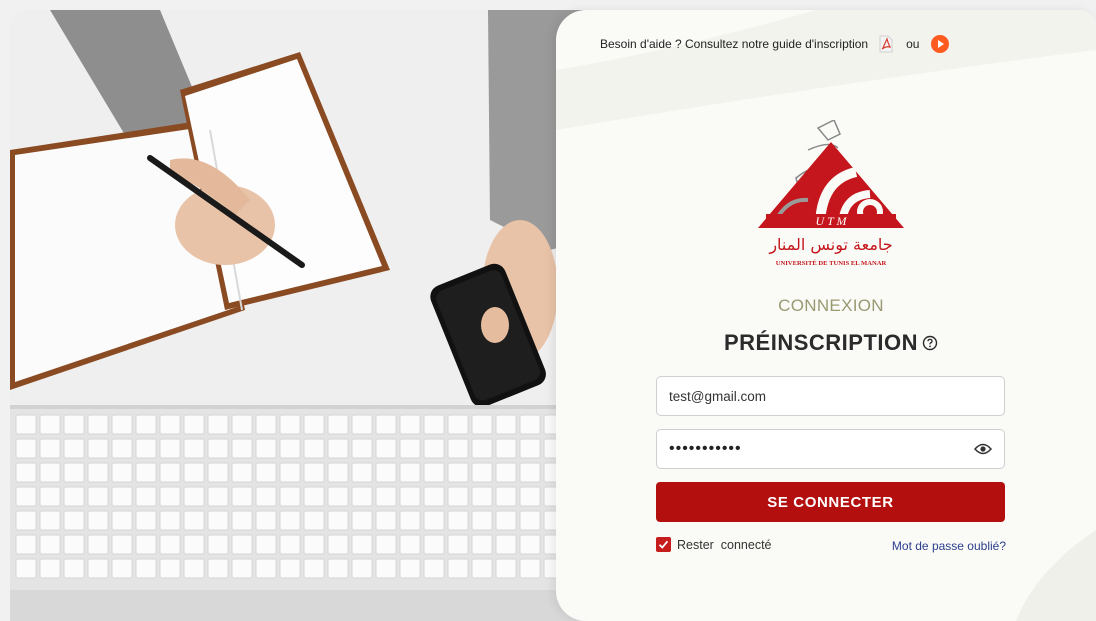 This screenshot has height=621, width=1096. Describe the element at coordinates (831, 263) in the screenshot. I see `logo-latin-name: UNIVERSITÉ DE TUNIS EL MANAR` at that location.